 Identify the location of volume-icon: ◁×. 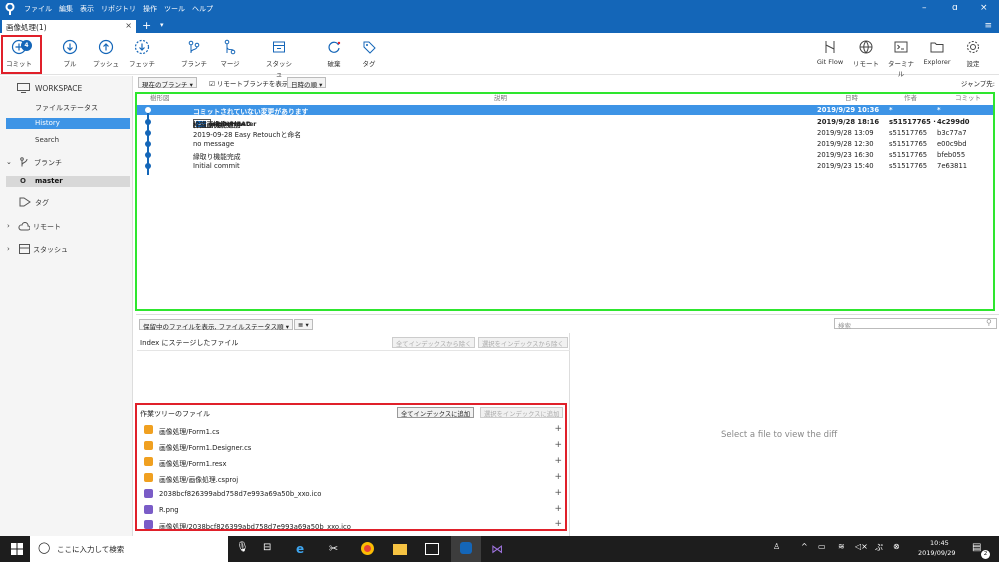
(861, 546).